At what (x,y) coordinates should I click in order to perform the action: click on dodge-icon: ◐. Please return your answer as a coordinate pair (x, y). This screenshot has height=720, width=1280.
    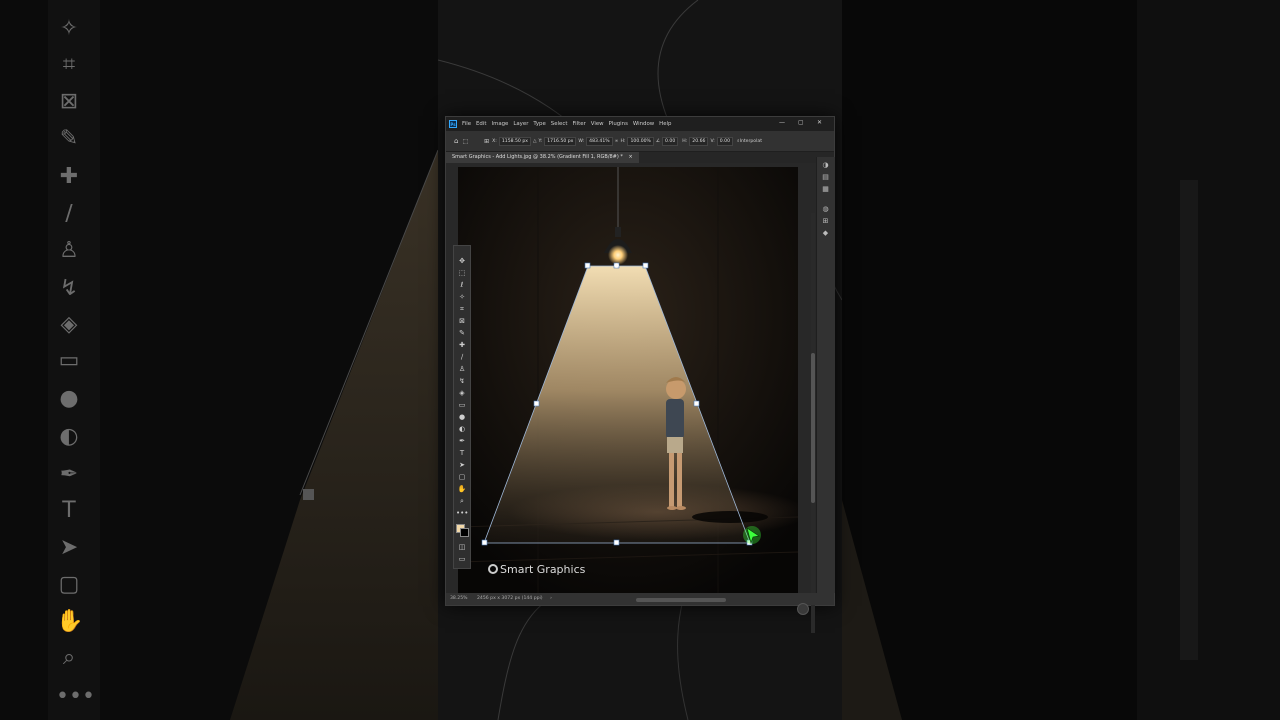
    Looking at the image, I should click on (462, 429).